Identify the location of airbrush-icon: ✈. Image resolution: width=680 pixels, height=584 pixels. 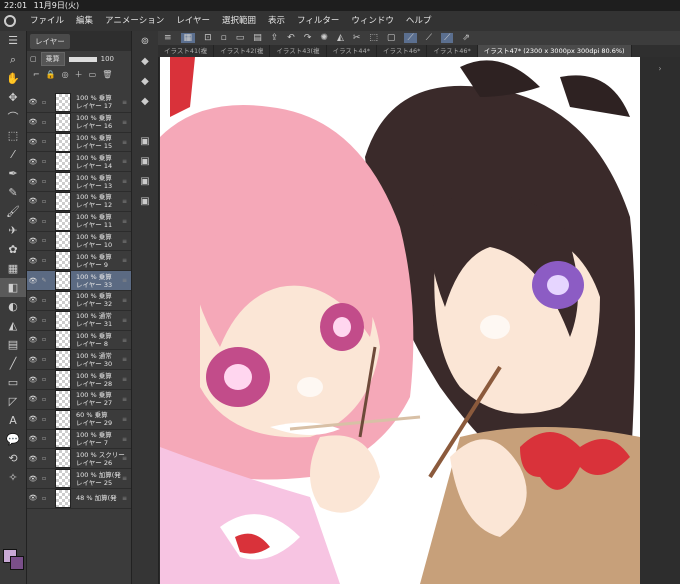
(13, 230).